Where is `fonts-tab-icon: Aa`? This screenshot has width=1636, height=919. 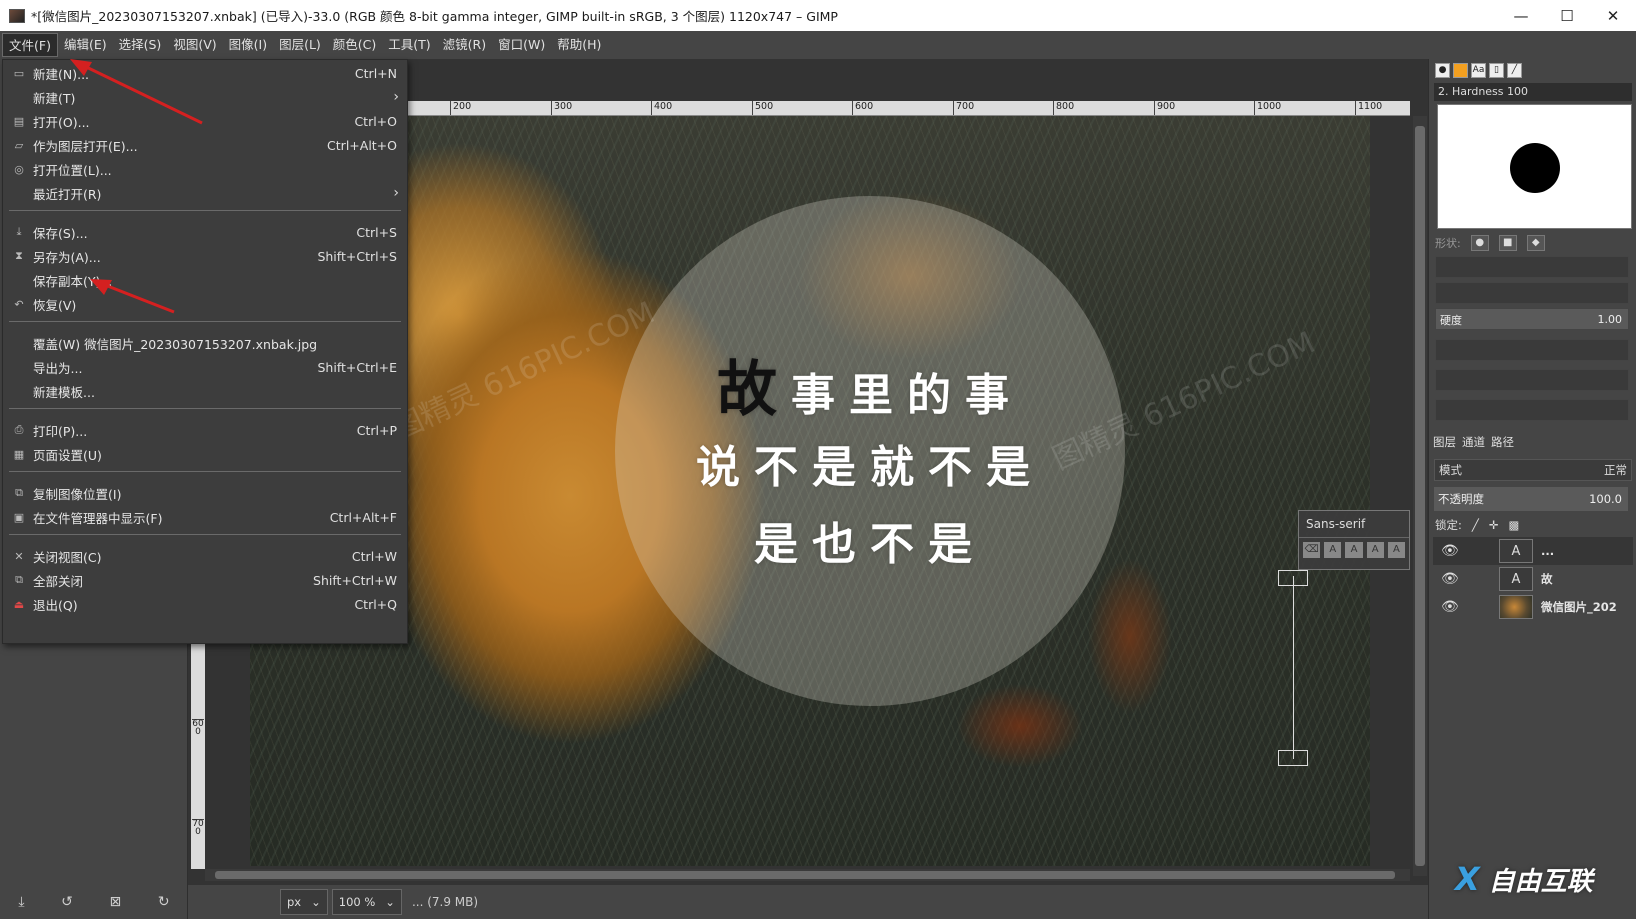
fonts-tab-icon: Aa is located at coordinates (1478, 70).